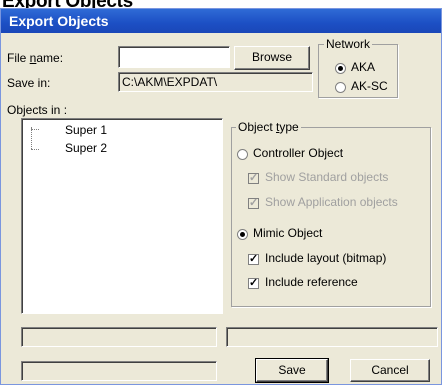 The image size is (446, 385). Describe the element at coordinates (221, 21) in the screenshot. I see `dialog-title: Export Objects` at that location.